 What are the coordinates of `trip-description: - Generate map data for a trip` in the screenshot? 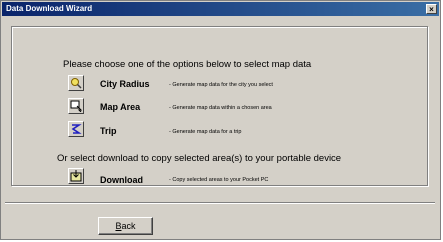 It's located at (205, 132).